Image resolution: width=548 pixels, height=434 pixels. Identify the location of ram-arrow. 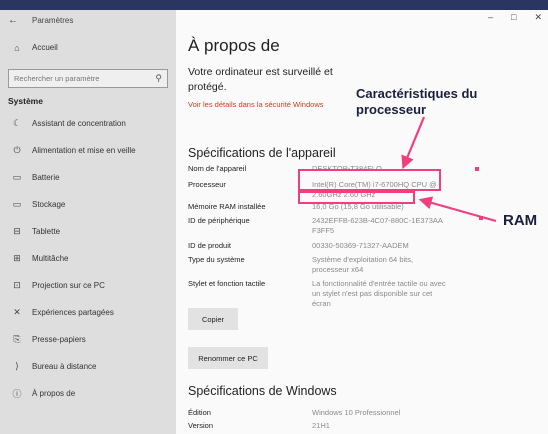
(457, 209).